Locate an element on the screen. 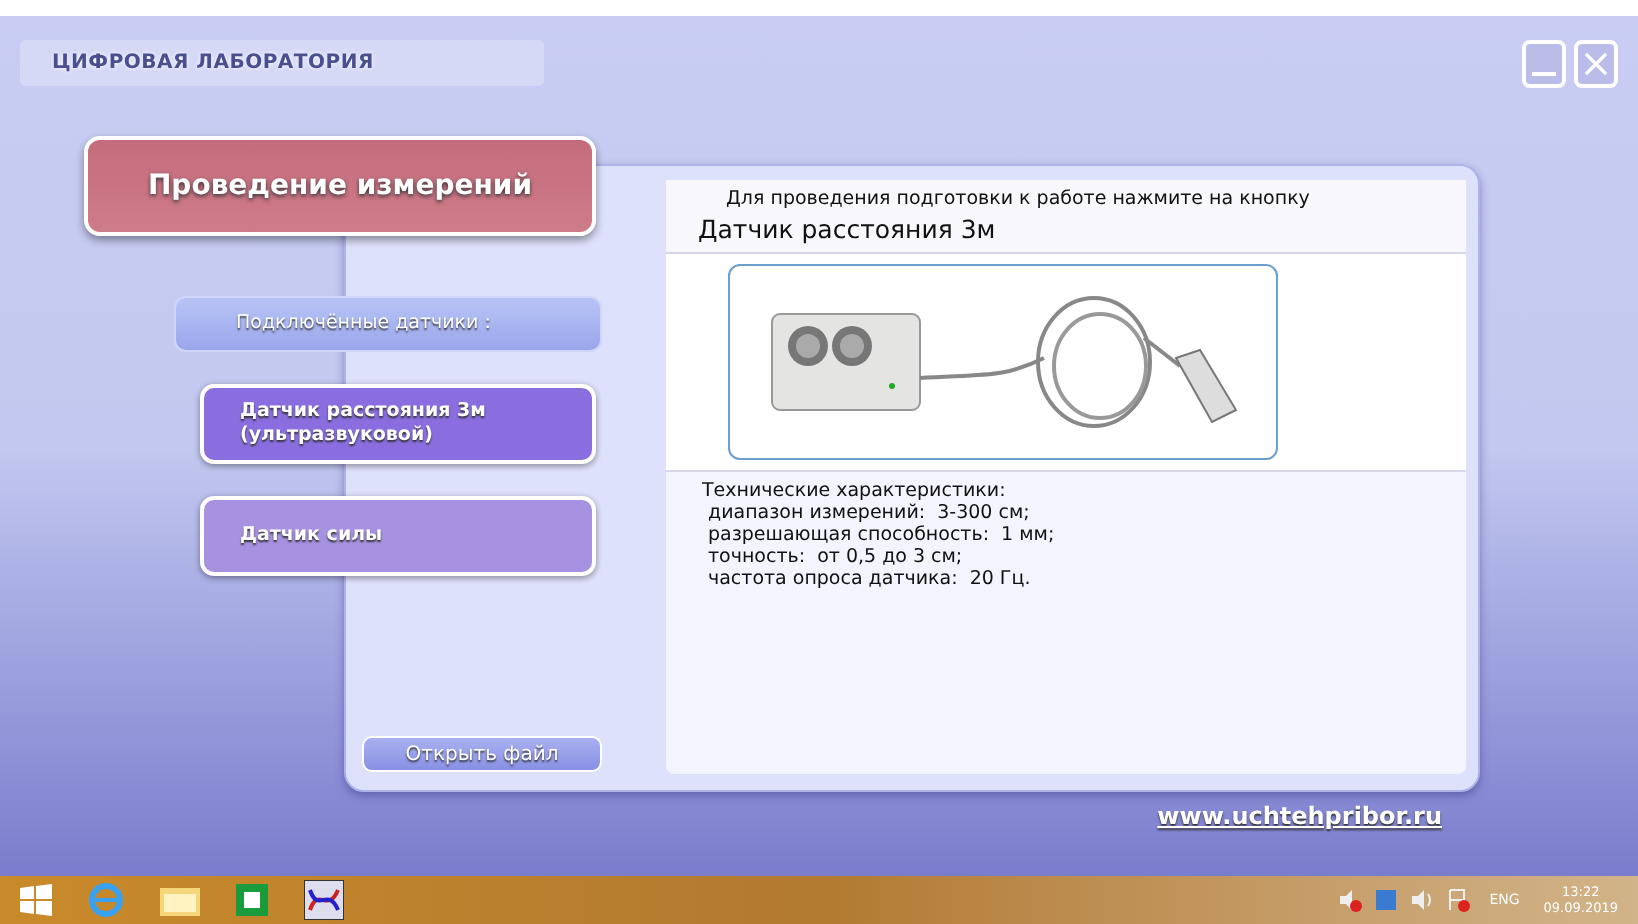 This screenshot has height=924, width=1638. app-icon is located at coordinates (324, 900).